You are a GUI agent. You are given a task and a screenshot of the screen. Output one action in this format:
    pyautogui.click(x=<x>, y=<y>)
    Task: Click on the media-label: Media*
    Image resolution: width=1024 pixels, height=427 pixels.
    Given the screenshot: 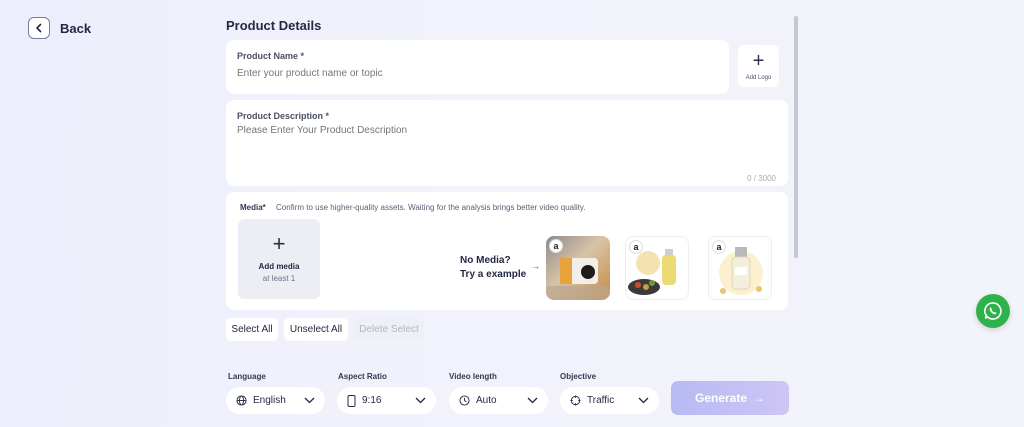 What is the action you would take?
    pyautogui.click(x=253, y=207)
    